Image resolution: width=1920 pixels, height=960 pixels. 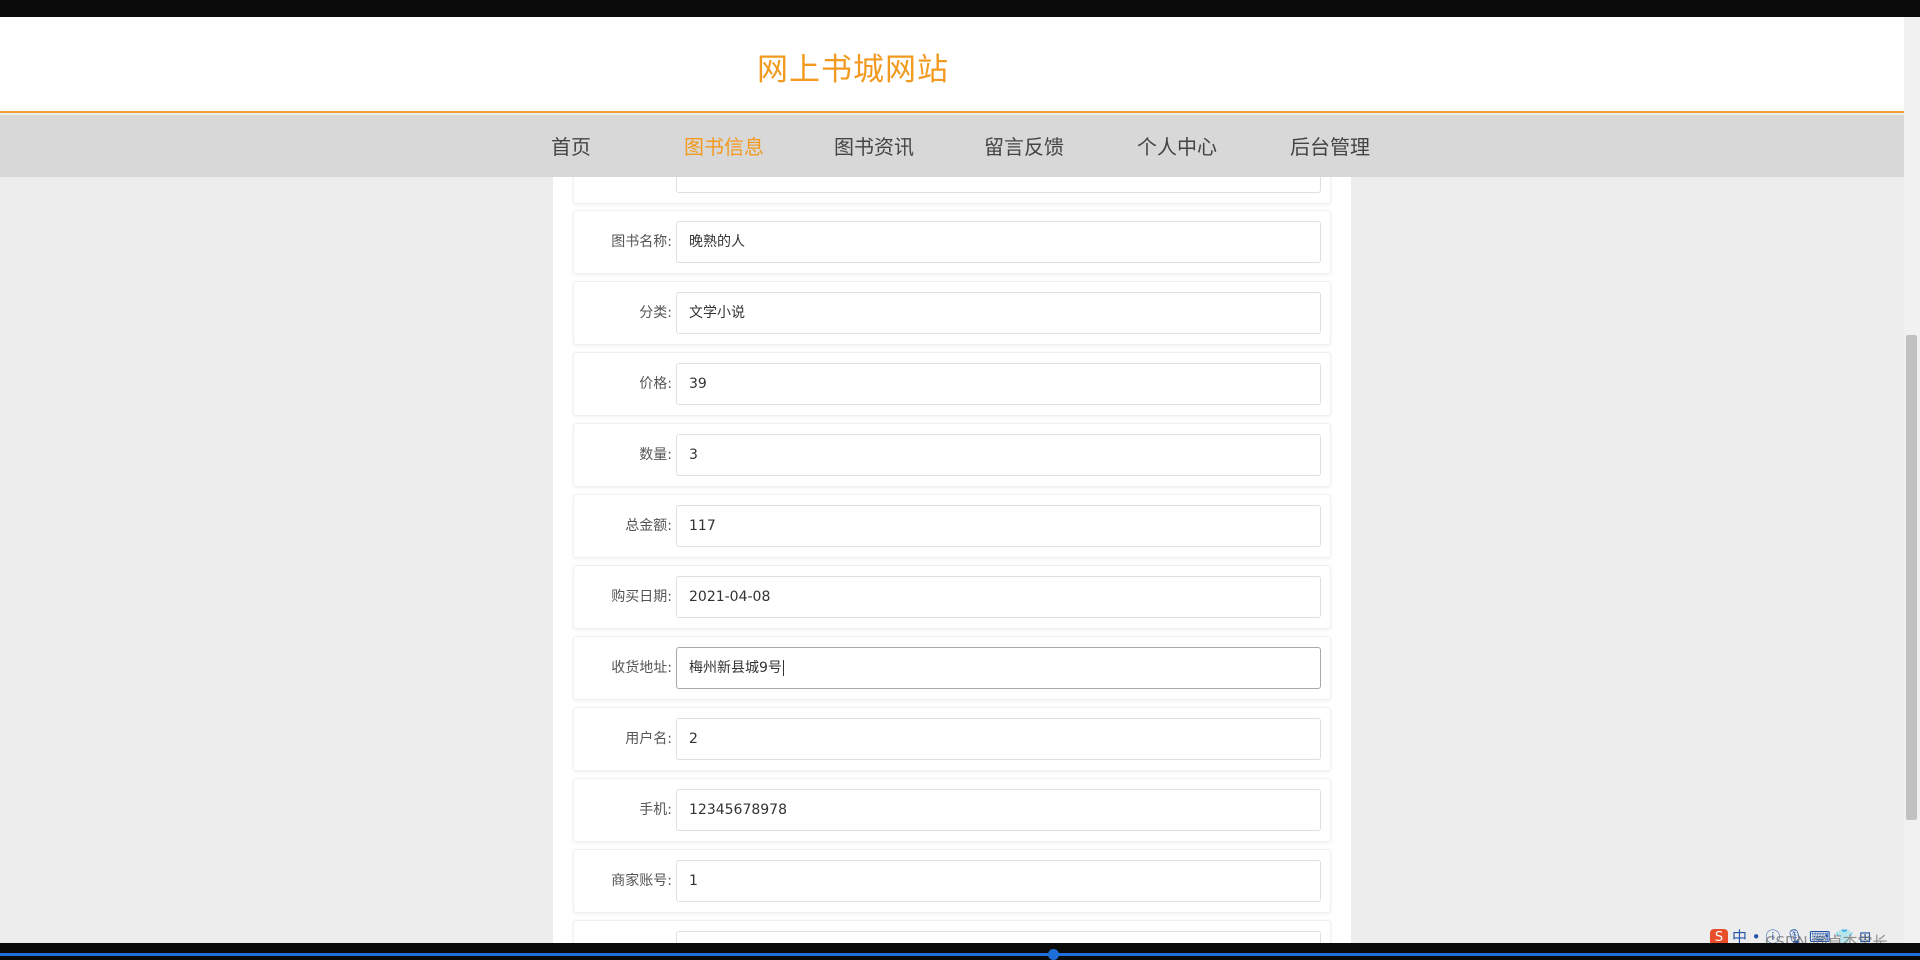 I want to click on video-progress-handle, so click(x=1053, y=954).